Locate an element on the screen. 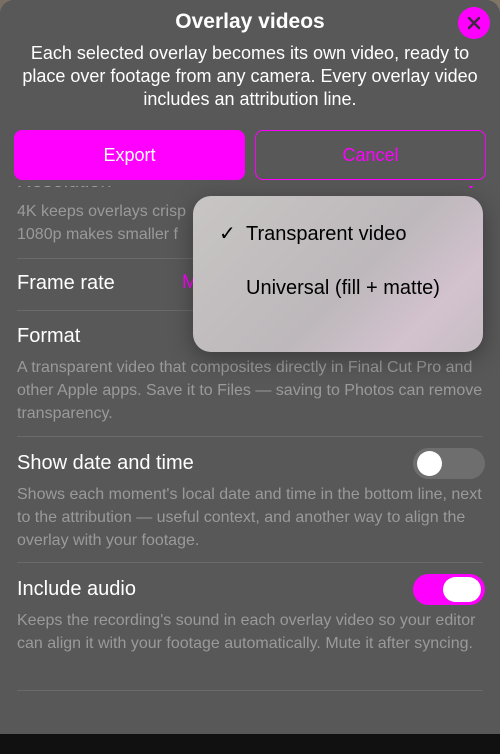 This screenshot has width=500, height=754. close-icon is located at coordinates (474, 23).